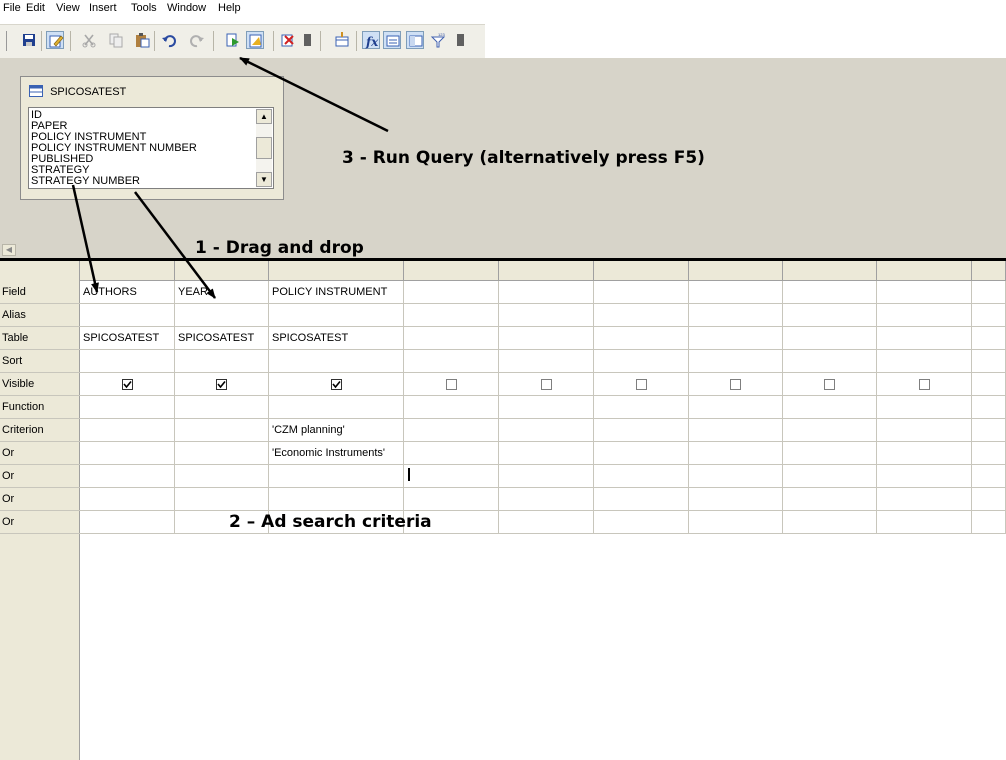 This screenshot has height=760, width=1006. What do you see at coordinates (222, 338) in the screenshot?
I see `grid-cell-table: SPICOSATEST` at bounding box center [222, 338].